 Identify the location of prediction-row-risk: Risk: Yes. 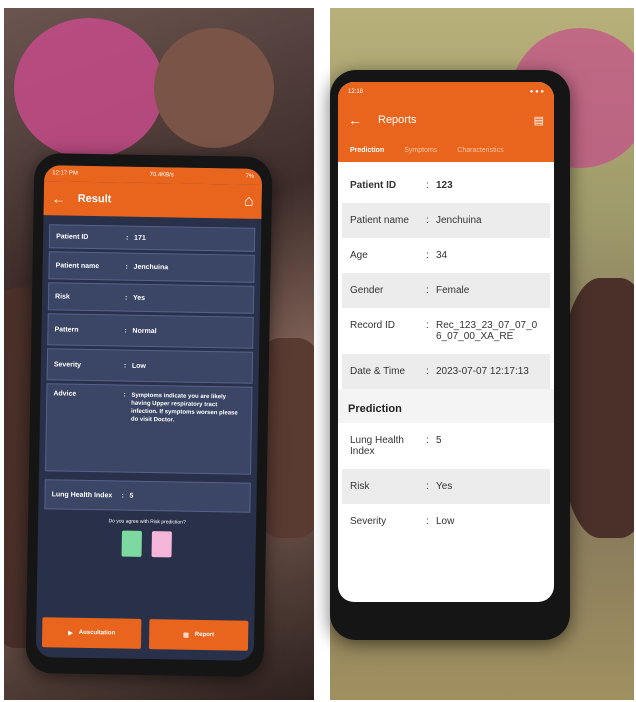
(446, 486).